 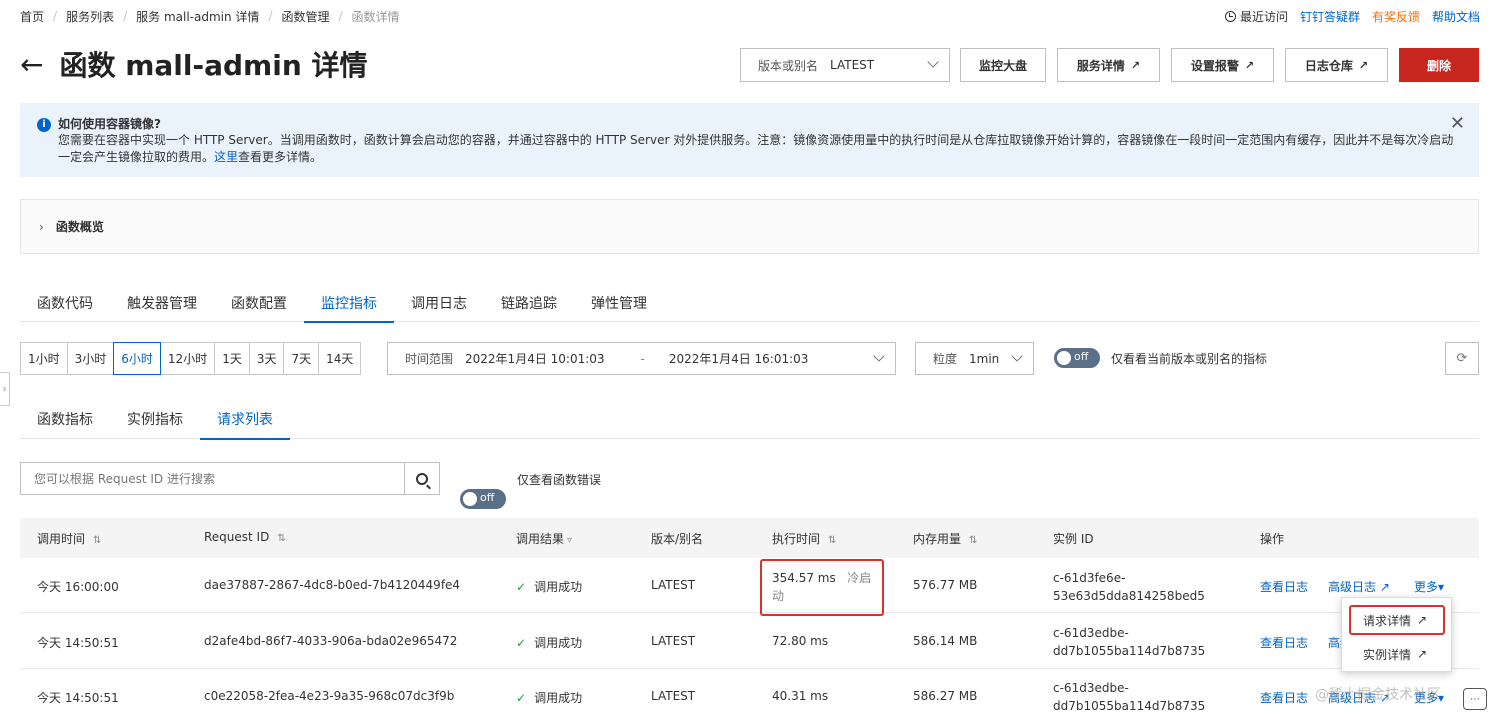 I want to click on breadcrumb-service-detail: 服务 mall-admin 详情, so click(x=197, y=16).